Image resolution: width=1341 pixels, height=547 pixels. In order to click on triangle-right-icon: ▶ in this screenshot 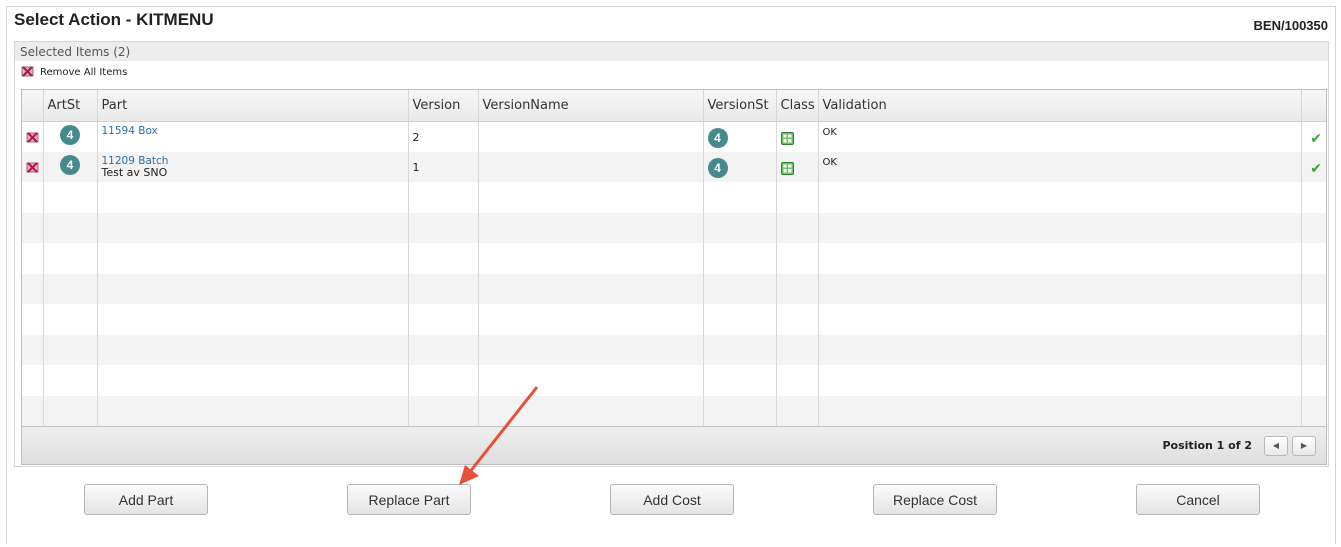, I will do `click(1304, 445)`.